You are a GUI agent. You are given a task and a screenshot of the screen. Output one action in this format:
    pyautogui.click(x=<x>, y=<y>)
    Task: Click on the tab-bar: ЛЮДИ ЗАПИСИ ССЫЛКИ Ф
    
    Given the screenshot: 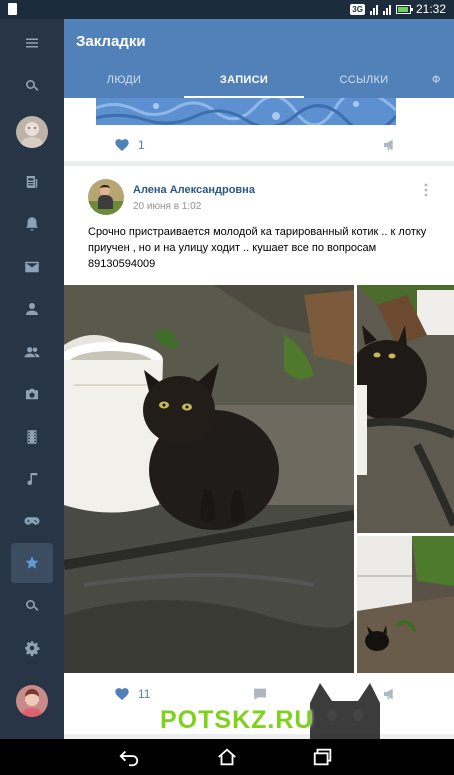 What is the action you would take?
    pyautogui.click(x=259, y=82)
    